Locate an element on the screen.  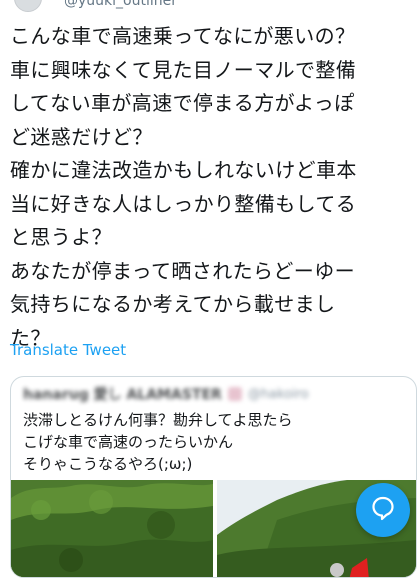
quoted-tweet-header: hanarug 愛し ALAMASTER @hakoiro is located at coordinates (203, 394).